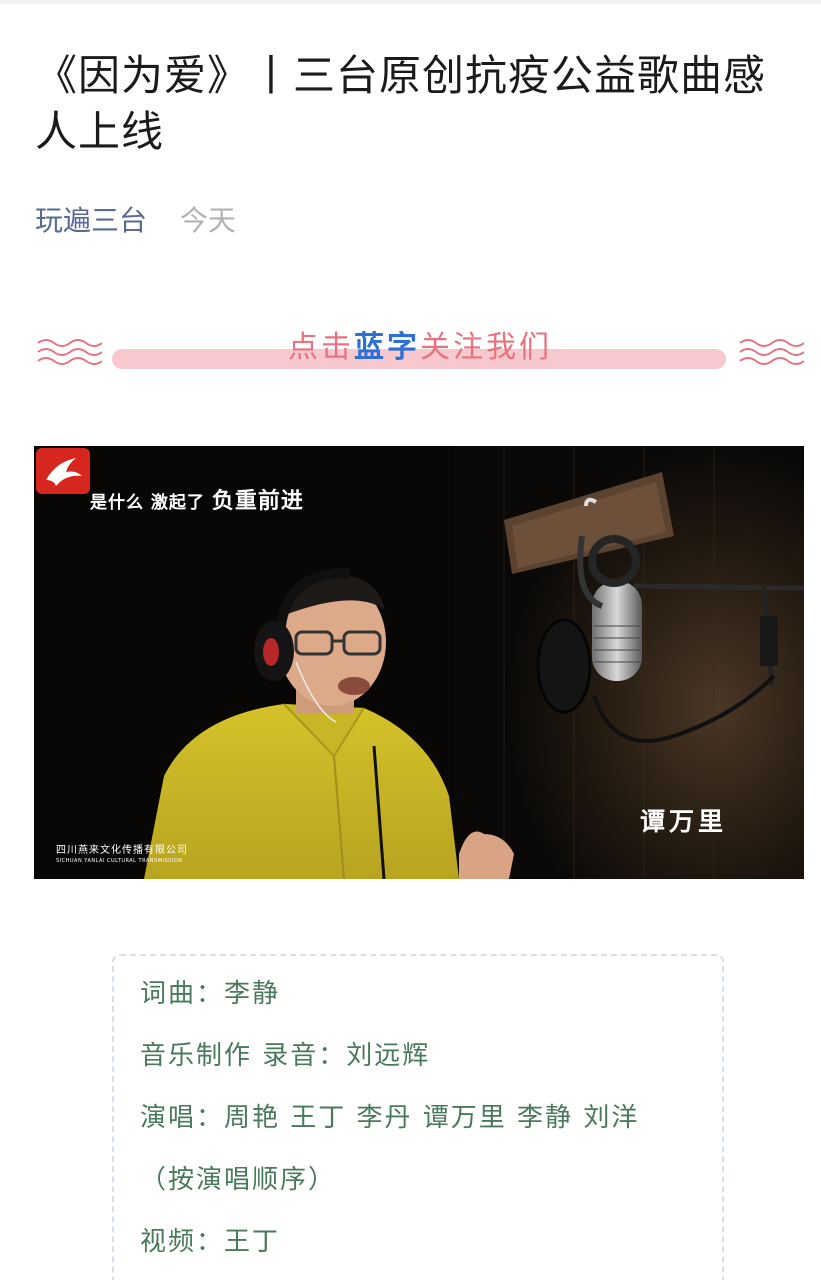 This screenshot has height=1280, width=821. Describe the element at coordinates (119, 861) in the screenshot. I see `studio-name-en: SICHUAN YANLAI CULTURAL TRANSMISSION` at that location.